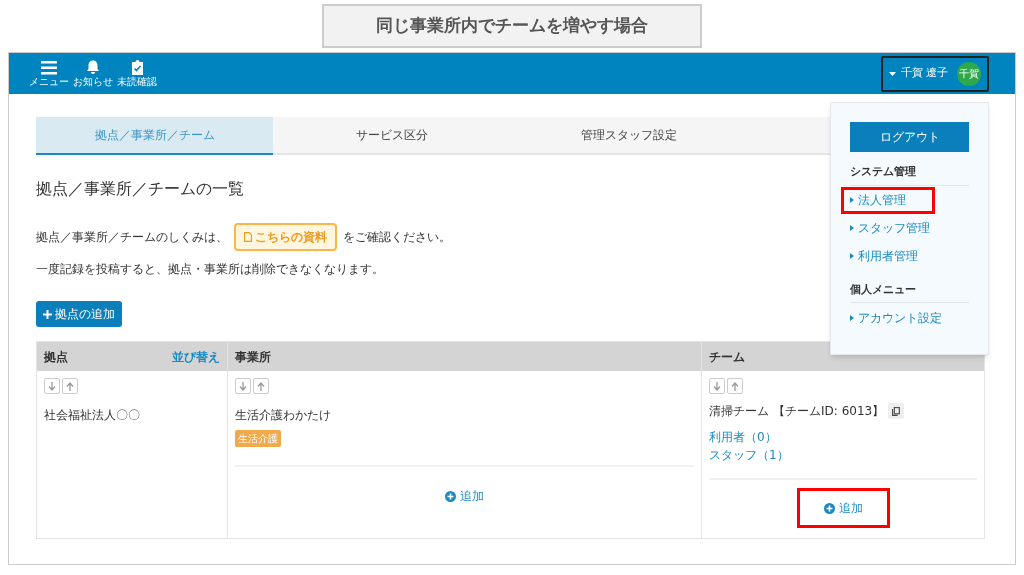 This screenshot has height=575, width=1024. I want to click on sort-link: 並び替え, so click(196, 356).